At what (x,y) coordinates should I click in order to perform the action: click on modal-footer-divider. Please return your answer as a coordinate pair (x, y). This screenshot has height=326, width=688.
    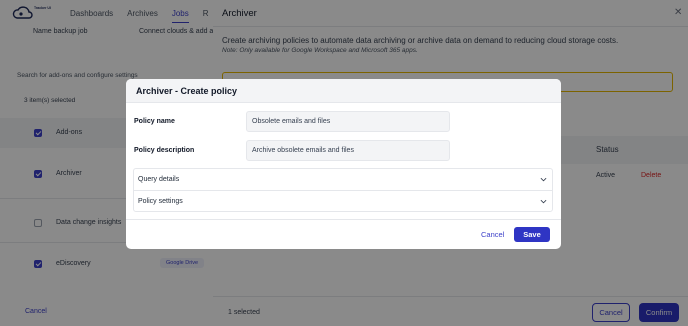
    Looking at the image, I should click on (343, 219).